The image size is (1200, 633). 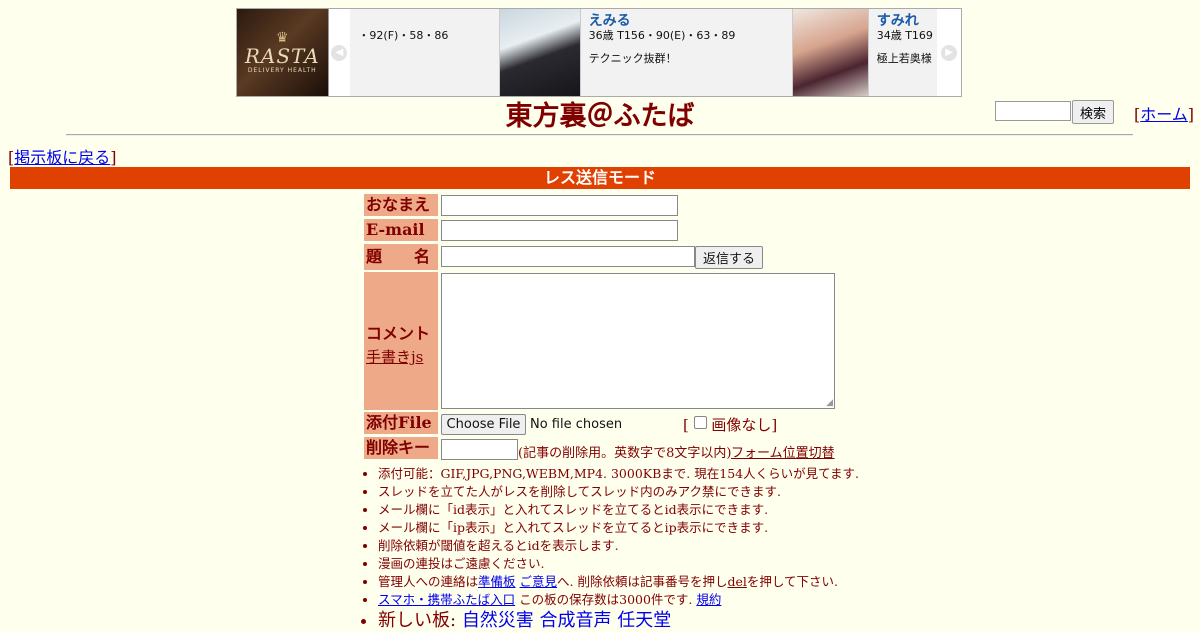 I want to click on ad-slide: すみれ 34歳 T169 極上若奥様, so click(x=865, y=52).